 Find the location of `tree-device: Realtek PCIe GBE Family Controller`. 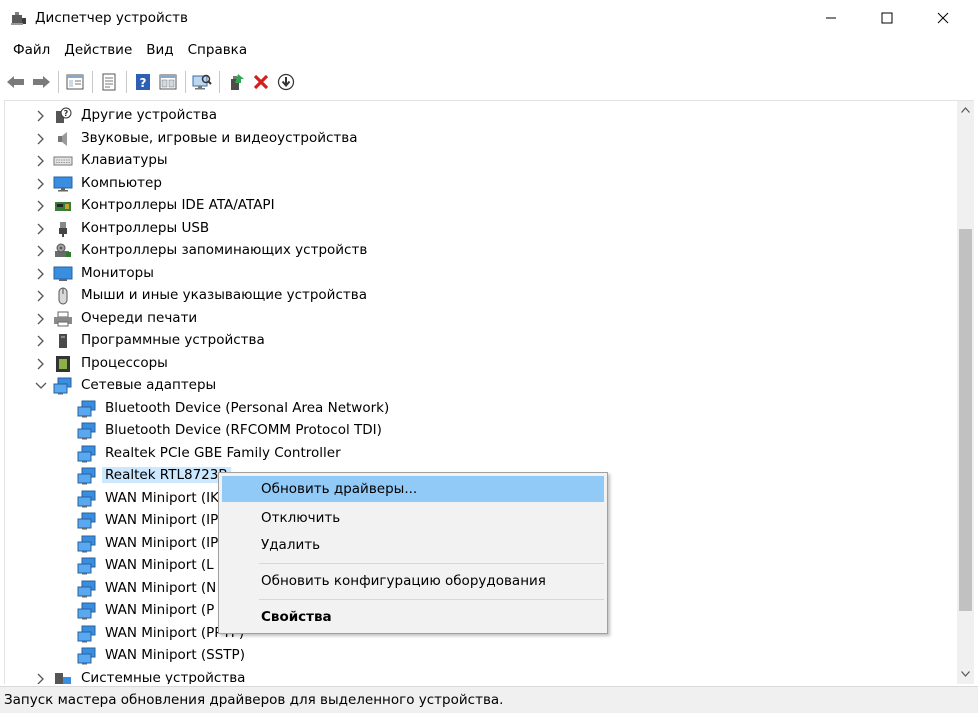

tree-device: Realtek PCIe GBE Family Controller is located at coordinates (479, 454).